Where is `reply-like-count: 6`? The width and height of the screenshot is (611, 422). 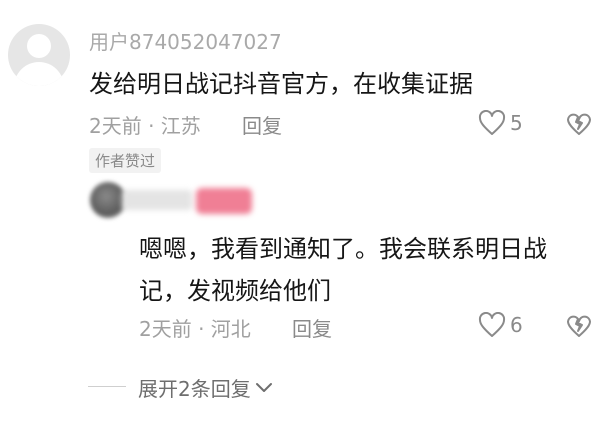 reply-like-count: 6 is located at coordinates (516, 325).